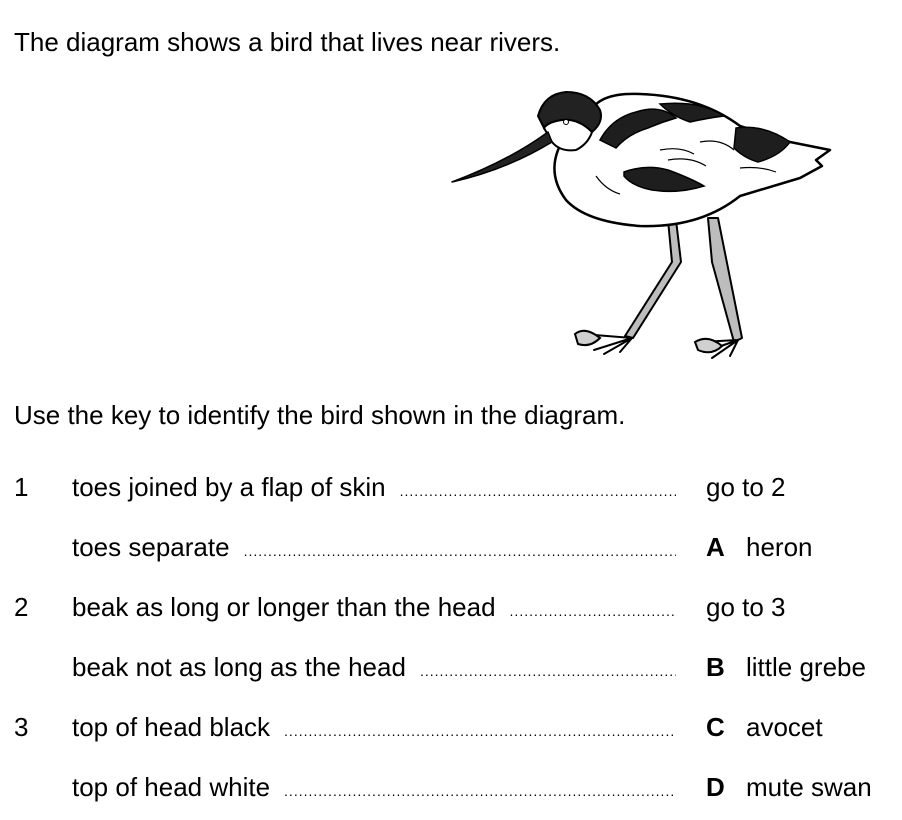  Describe the element at coordinates (171, 727) in the screenshot. I see `key-description: top of head black` at that location.